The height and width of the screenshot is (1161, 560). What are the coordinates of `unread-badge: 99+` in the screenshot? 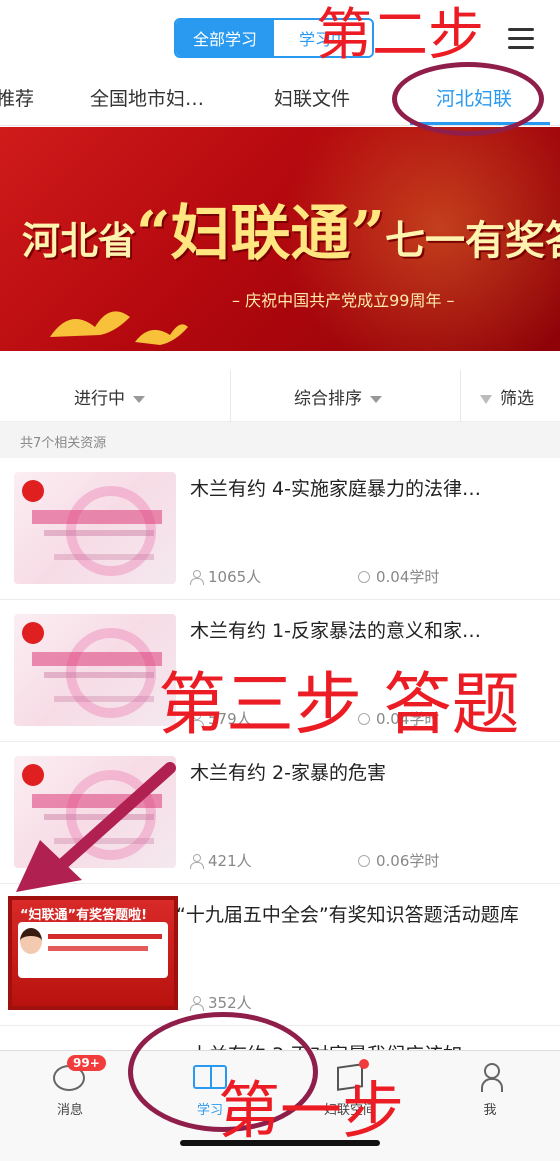 It's located at (86, 1063).